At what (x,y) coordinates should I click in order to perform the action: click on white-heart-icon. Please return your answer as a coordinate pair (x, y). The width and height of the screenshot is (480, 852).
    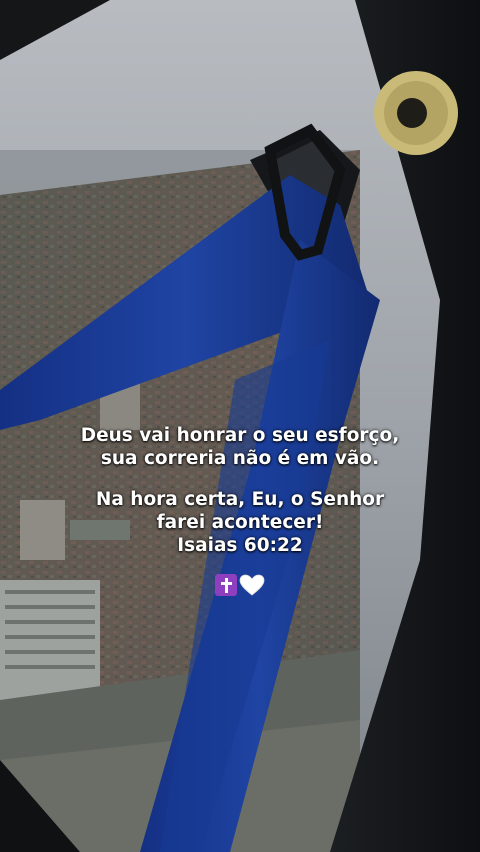
    Looking at the image, I should click on (252, 585).